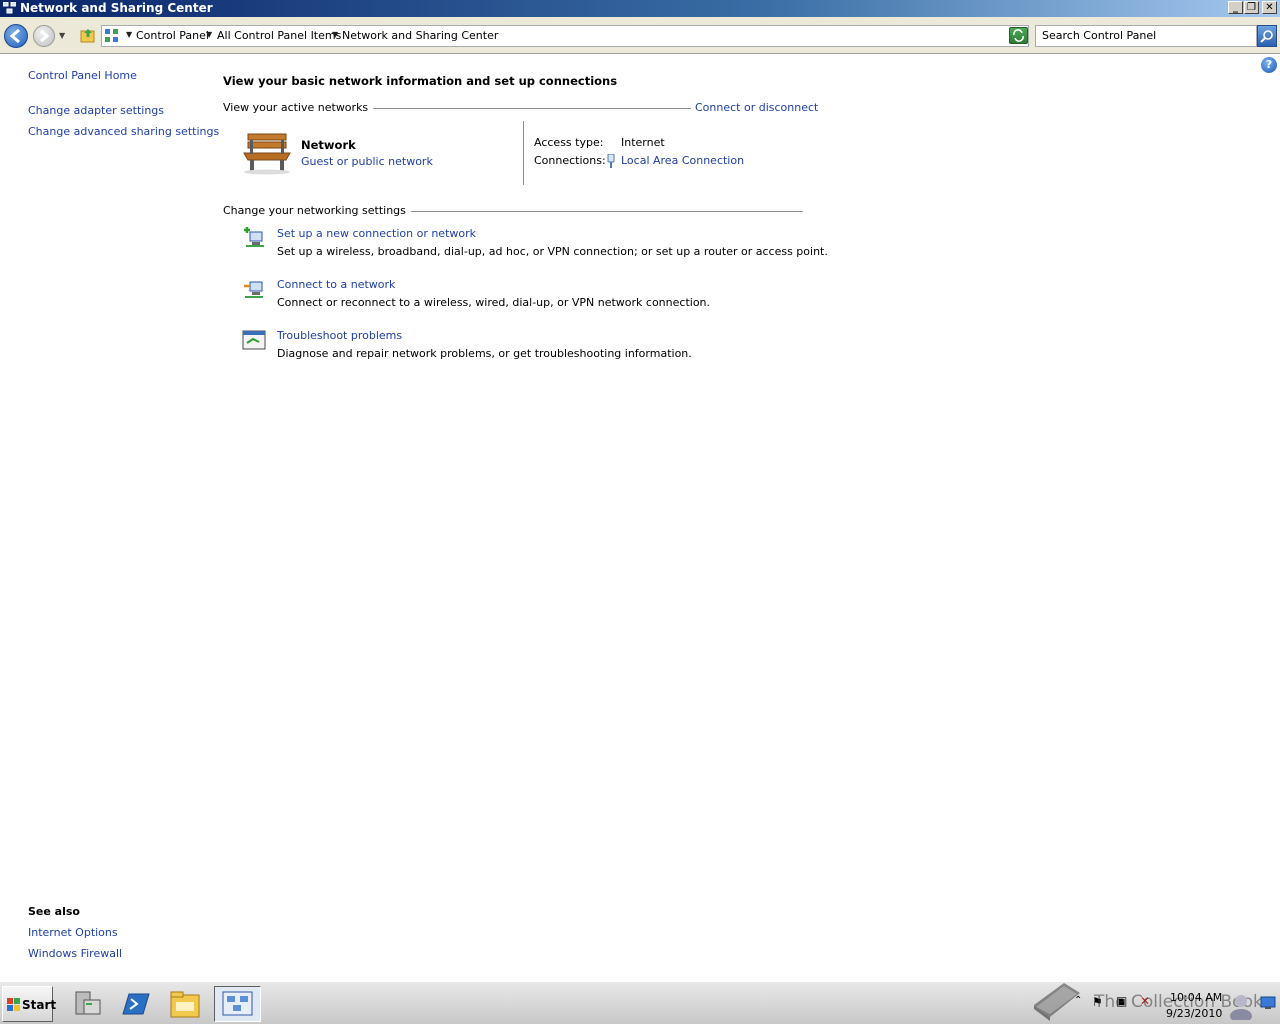 The height and width of the screenshot is (1025, 1280). I want to click on start-button: Start, so click(29, 1004).